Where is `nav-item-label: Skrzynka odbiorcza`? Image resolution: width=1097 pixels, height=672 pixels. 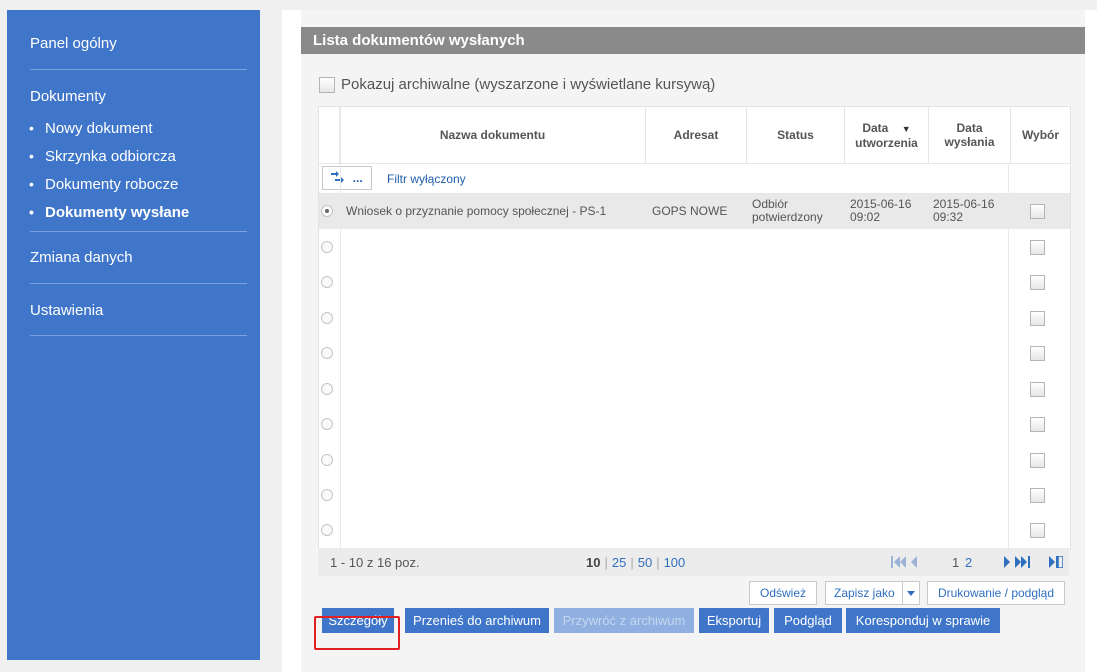 nav-item-label: Skrzynka odbiorcza is located at coordinates (110, 156).